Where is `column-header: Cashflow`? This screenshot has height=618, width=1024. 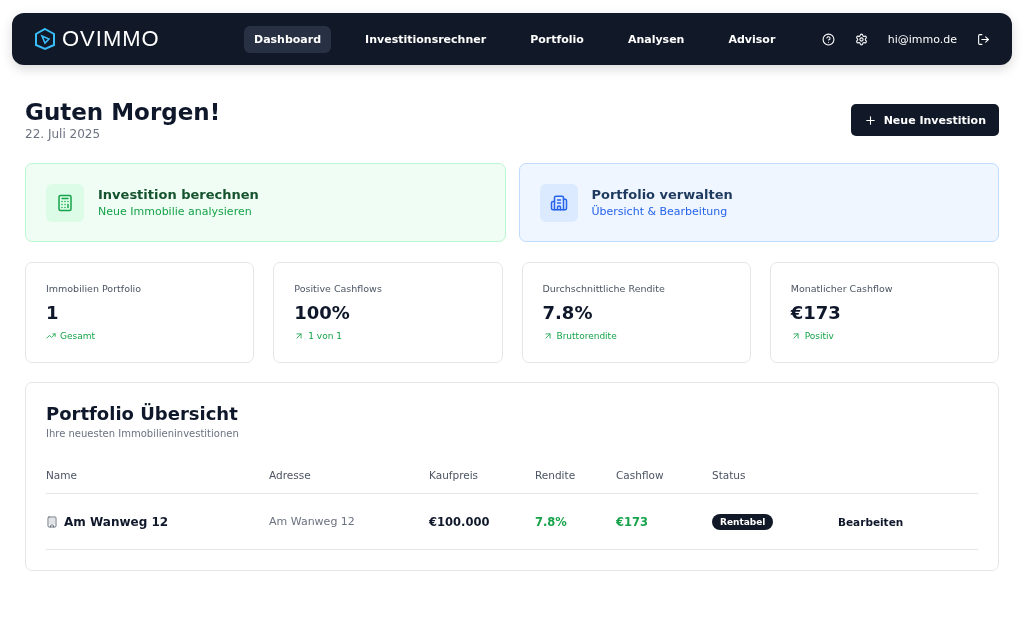 column-header: Cashflow is located at coordinates (640, 475).